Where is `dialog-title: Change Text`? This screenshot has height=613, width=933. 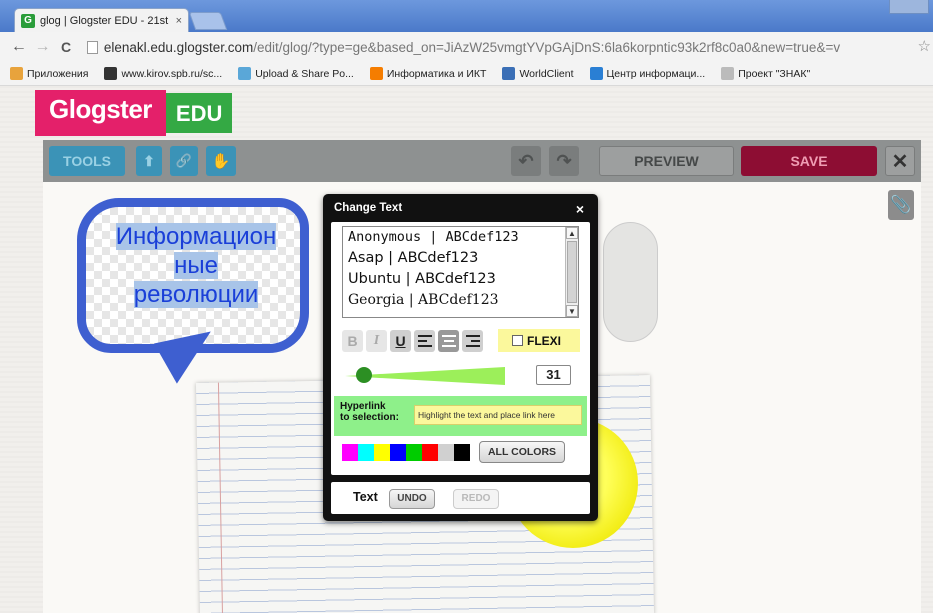
dialog-title: Change Text is located at coordinates (368, 208).